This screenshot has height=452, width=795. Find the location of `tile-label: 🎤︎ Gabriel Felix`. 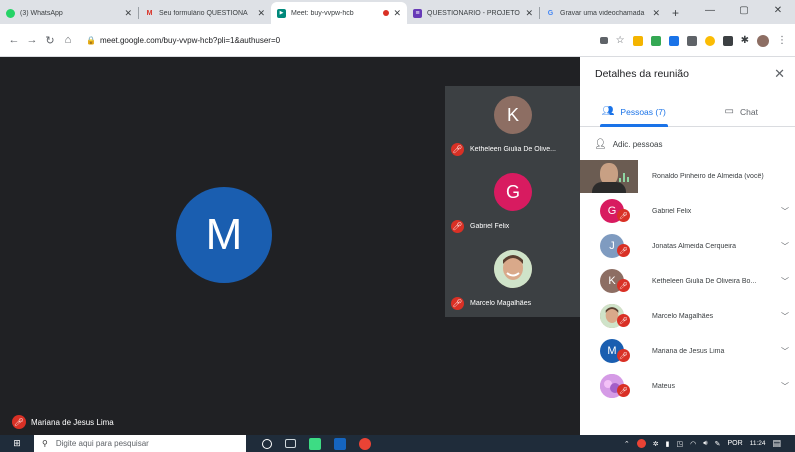

tile-label: 🎤︎ Gabriel Felix is located at coordinates (513, 226).